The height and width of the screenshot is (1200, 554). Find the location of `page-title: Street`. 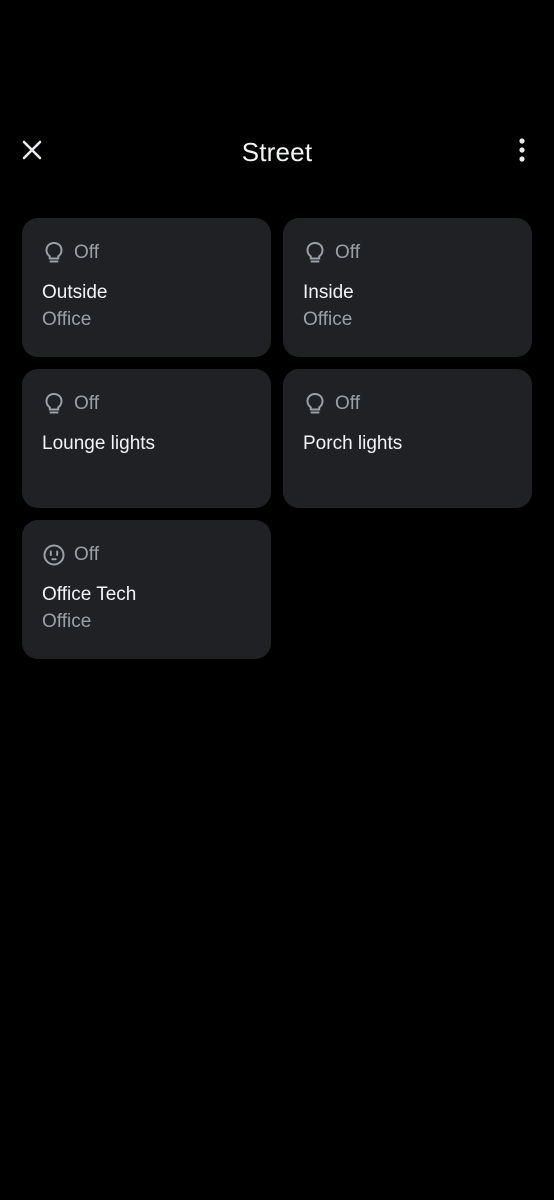

page-title: Street is located at coordinates (277, 152).